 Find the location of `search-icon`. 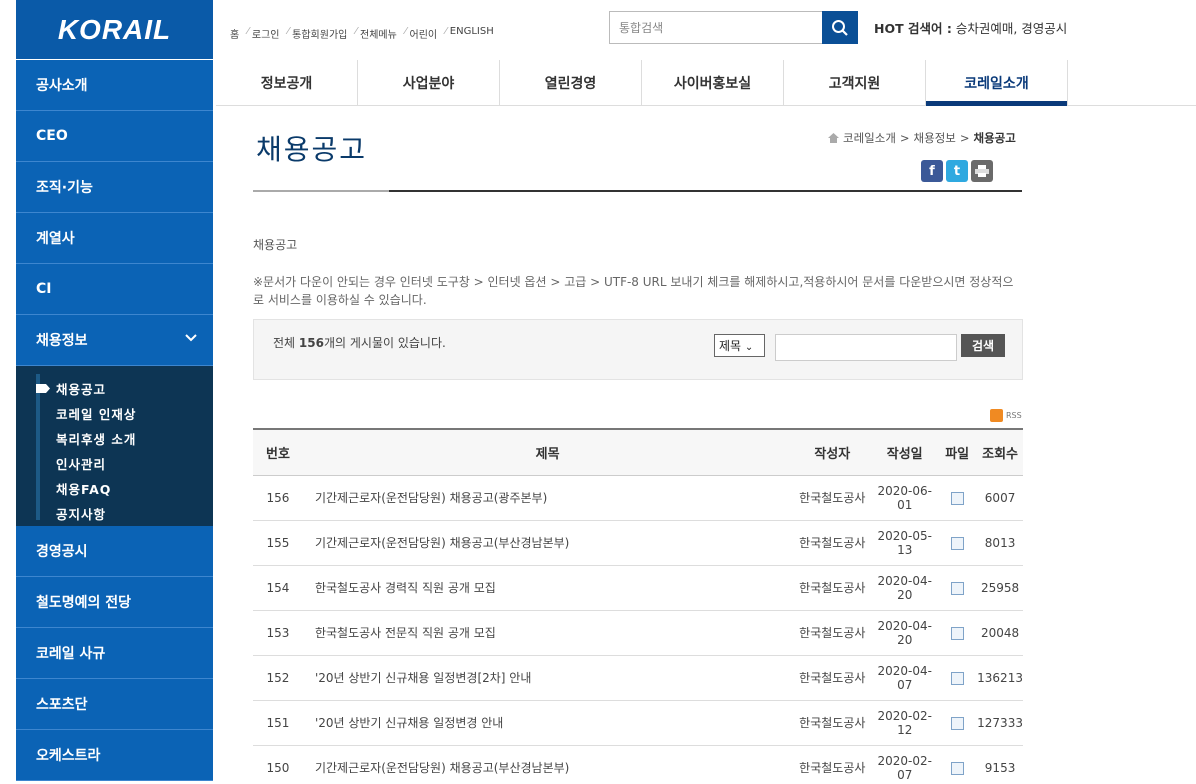

search-icon is located at coordinates (840, 27).